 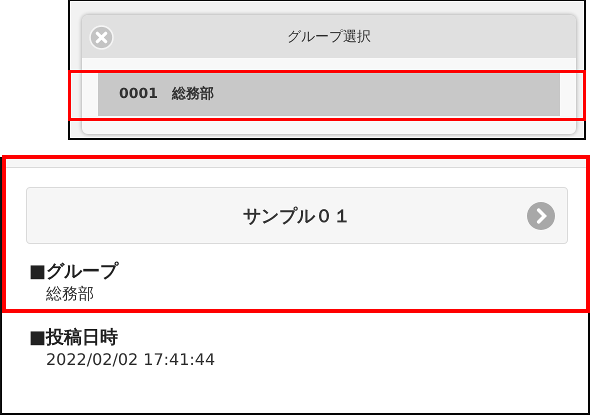 What do you see at coordinates (130, 360) in the screenshot?
I see `field-value: 2022/02/02 17:41:44` at bounding box center [130, 360].